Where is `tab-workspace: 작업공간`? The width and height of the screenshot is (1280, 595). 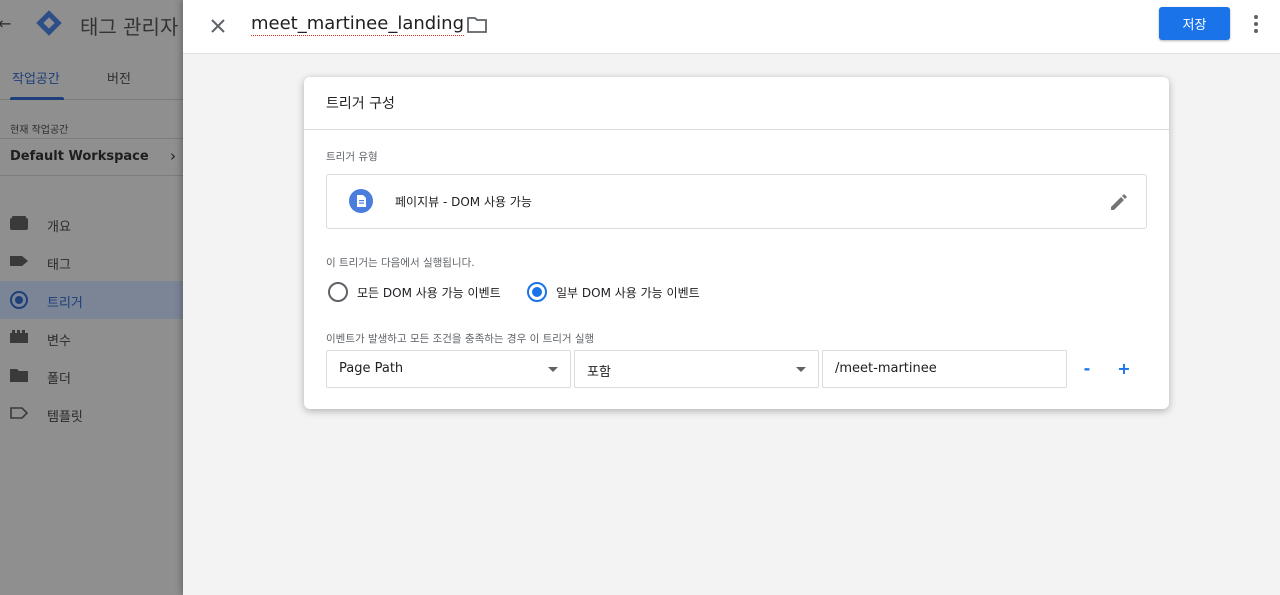
tab-workspace: 작업공간 is located at coordinates (36, 77).